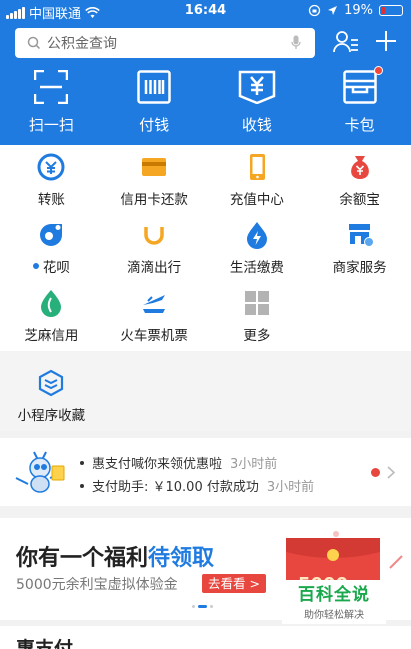 This screenshot has height=649, width=411. I want to click on status-bar-right: 19%, so click(355, 10).